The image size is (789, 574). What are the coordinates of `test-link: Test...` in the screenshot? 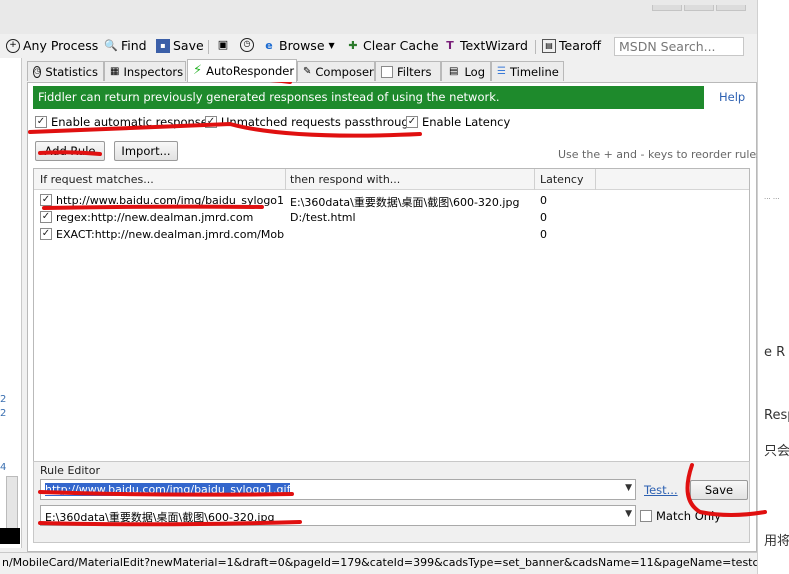 It's located at (661, 490).